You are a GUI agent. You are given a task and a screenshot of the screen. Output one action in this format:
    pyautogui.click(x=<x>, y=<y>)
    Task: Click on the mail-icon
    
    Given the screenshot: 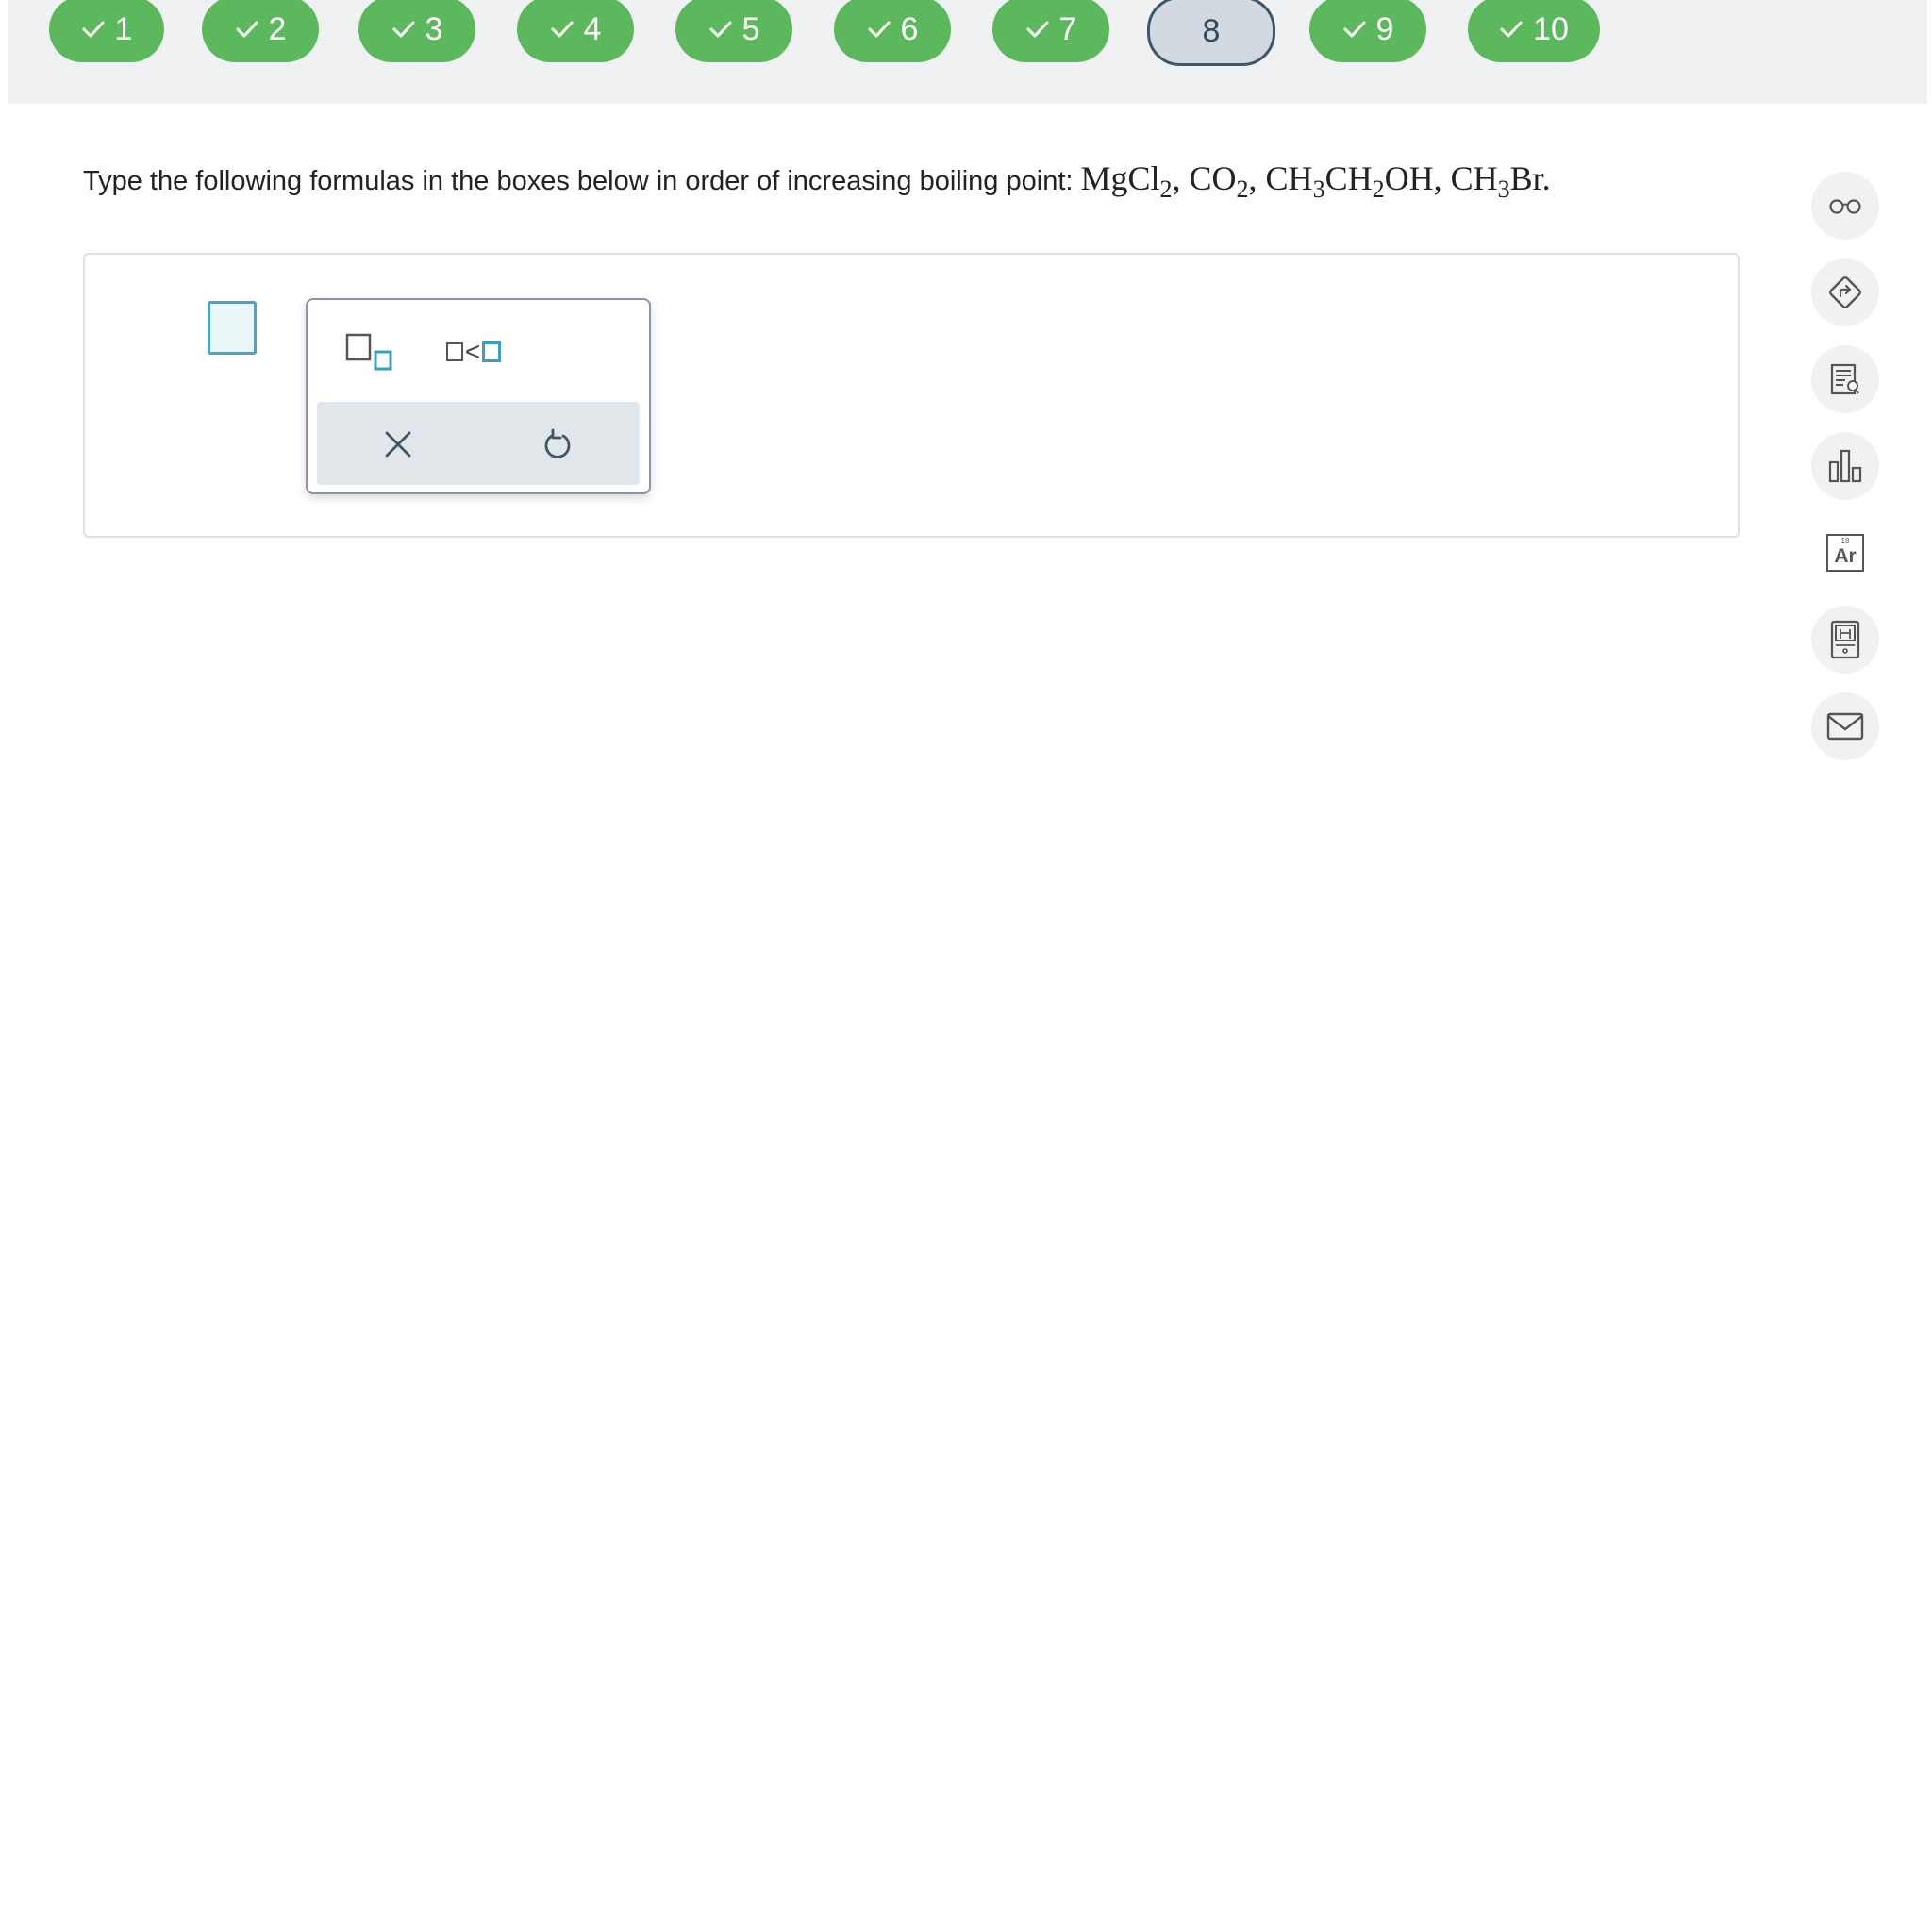 What is the action you would take?
    pyautogui.click(x=1845, y=726)
    